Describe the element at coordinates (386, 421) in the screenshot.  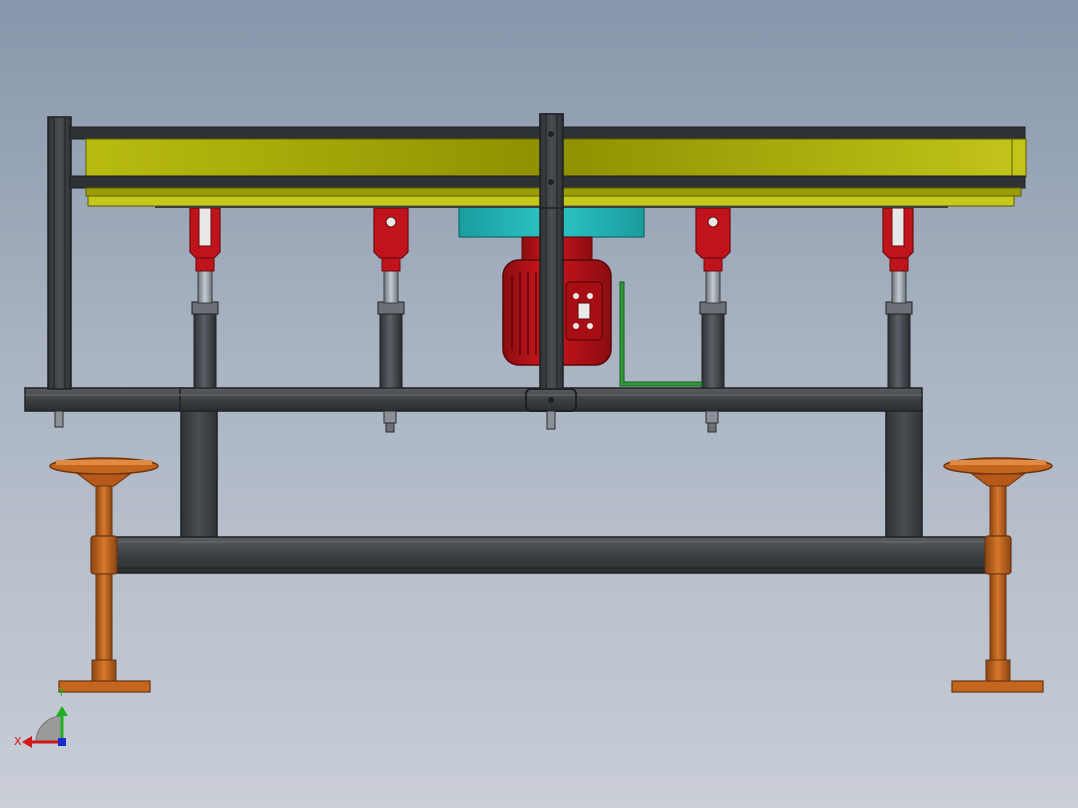
I see `leveling-bolts` at that location.